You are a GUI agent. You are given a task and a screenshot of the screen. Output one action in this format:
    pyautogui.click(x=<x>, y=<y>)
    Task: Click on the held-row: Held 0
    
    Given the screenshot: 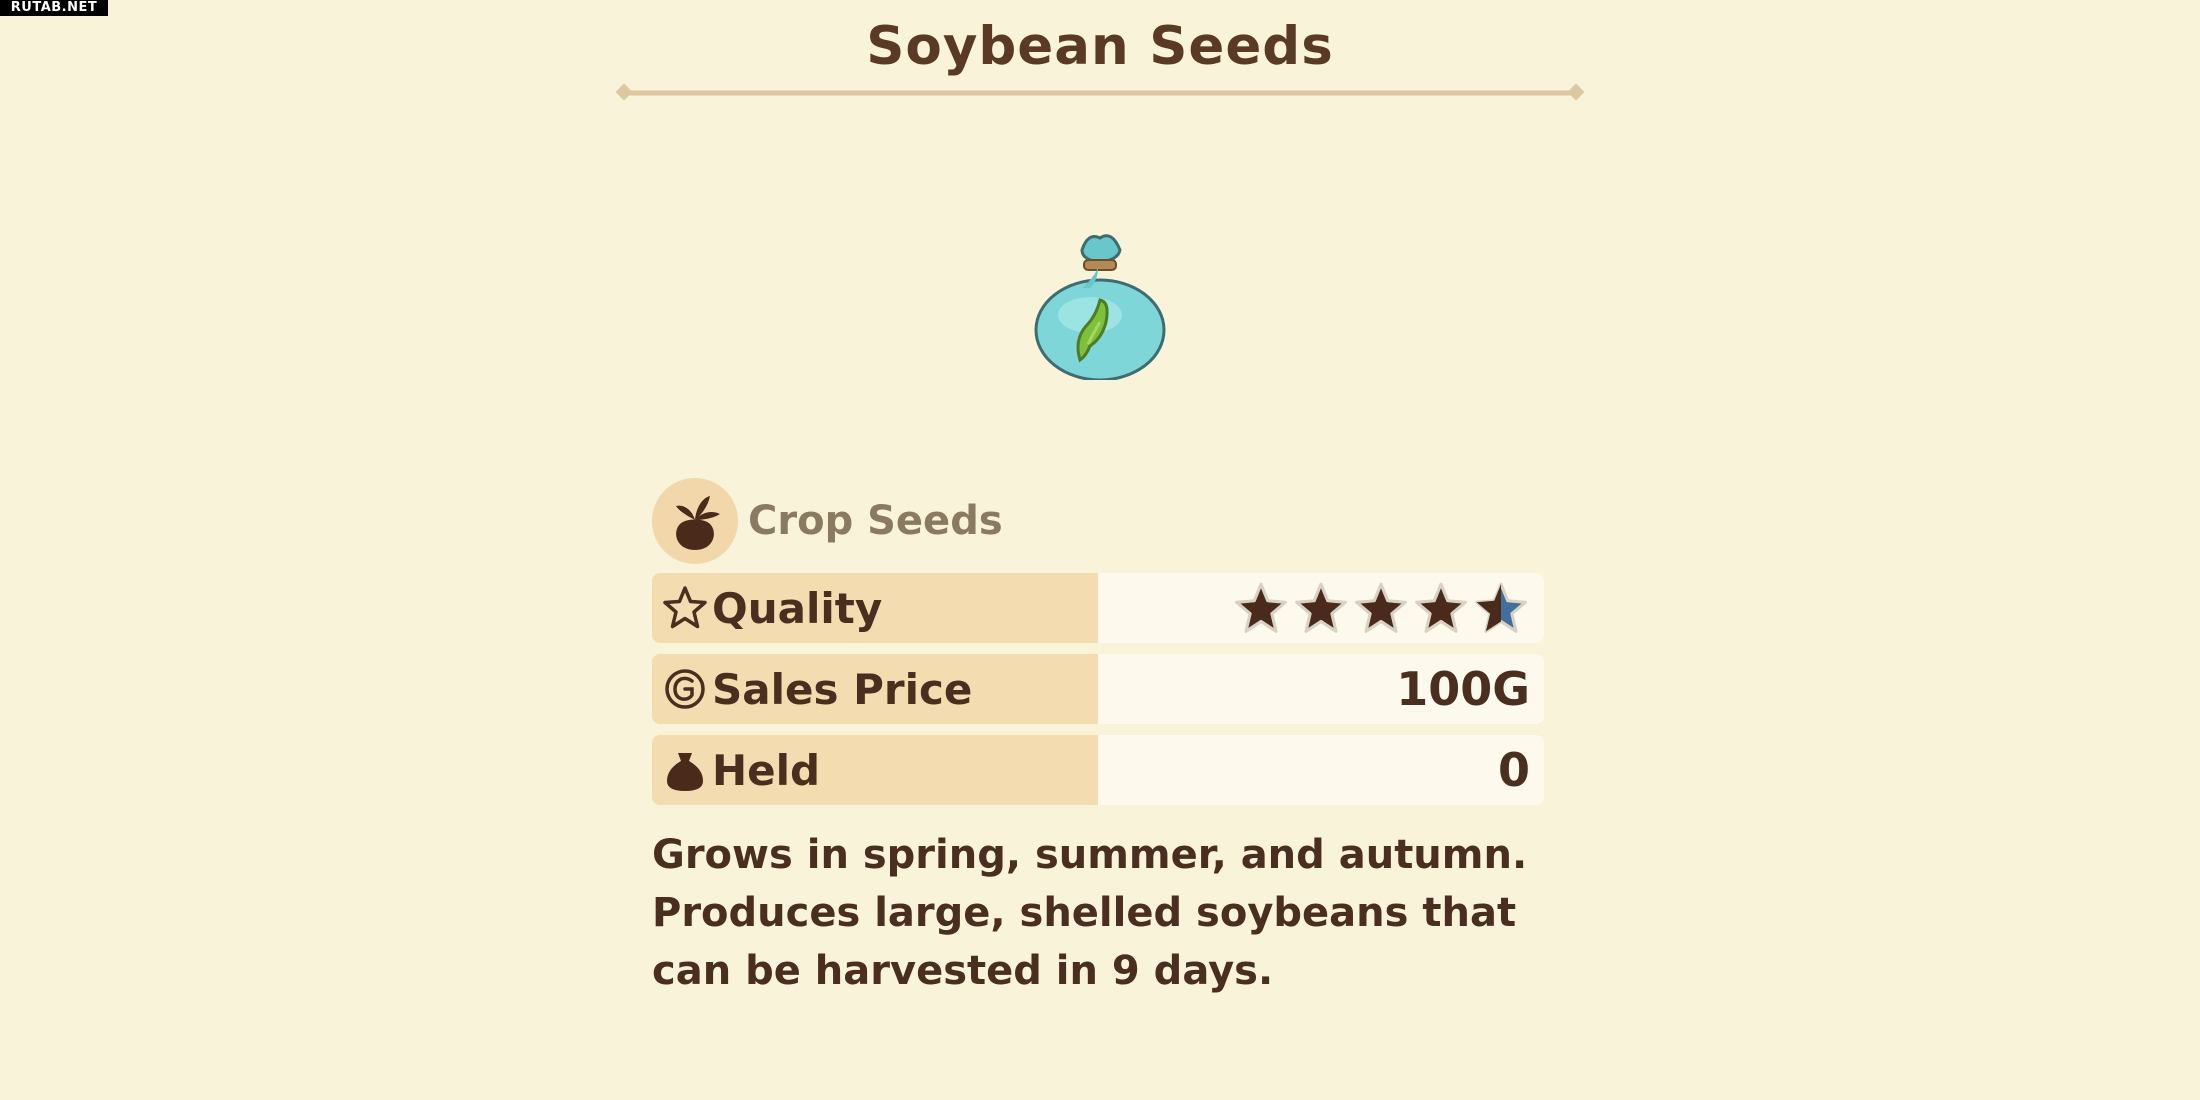 What is the action you would take?
    pyautogui.click(x=1098, y=770)
    